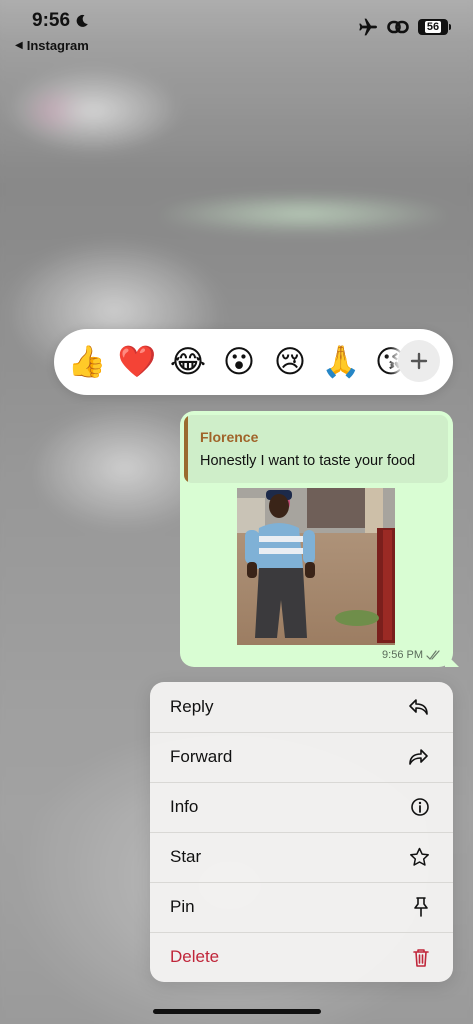  What do you see at coordinates (421, 907) in the screenshot?
I see `pin-icon` at bounding box center [421, 907].